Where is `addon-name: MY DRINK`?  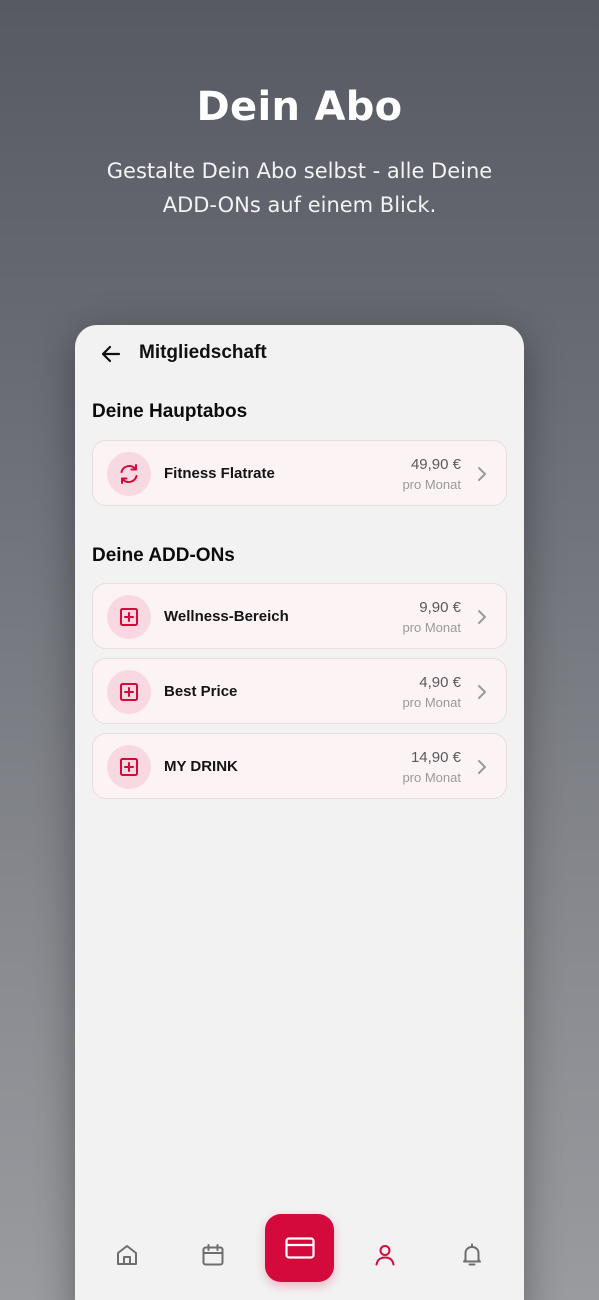
addon-name: MY DRINK is located at coordinates (201, 766).